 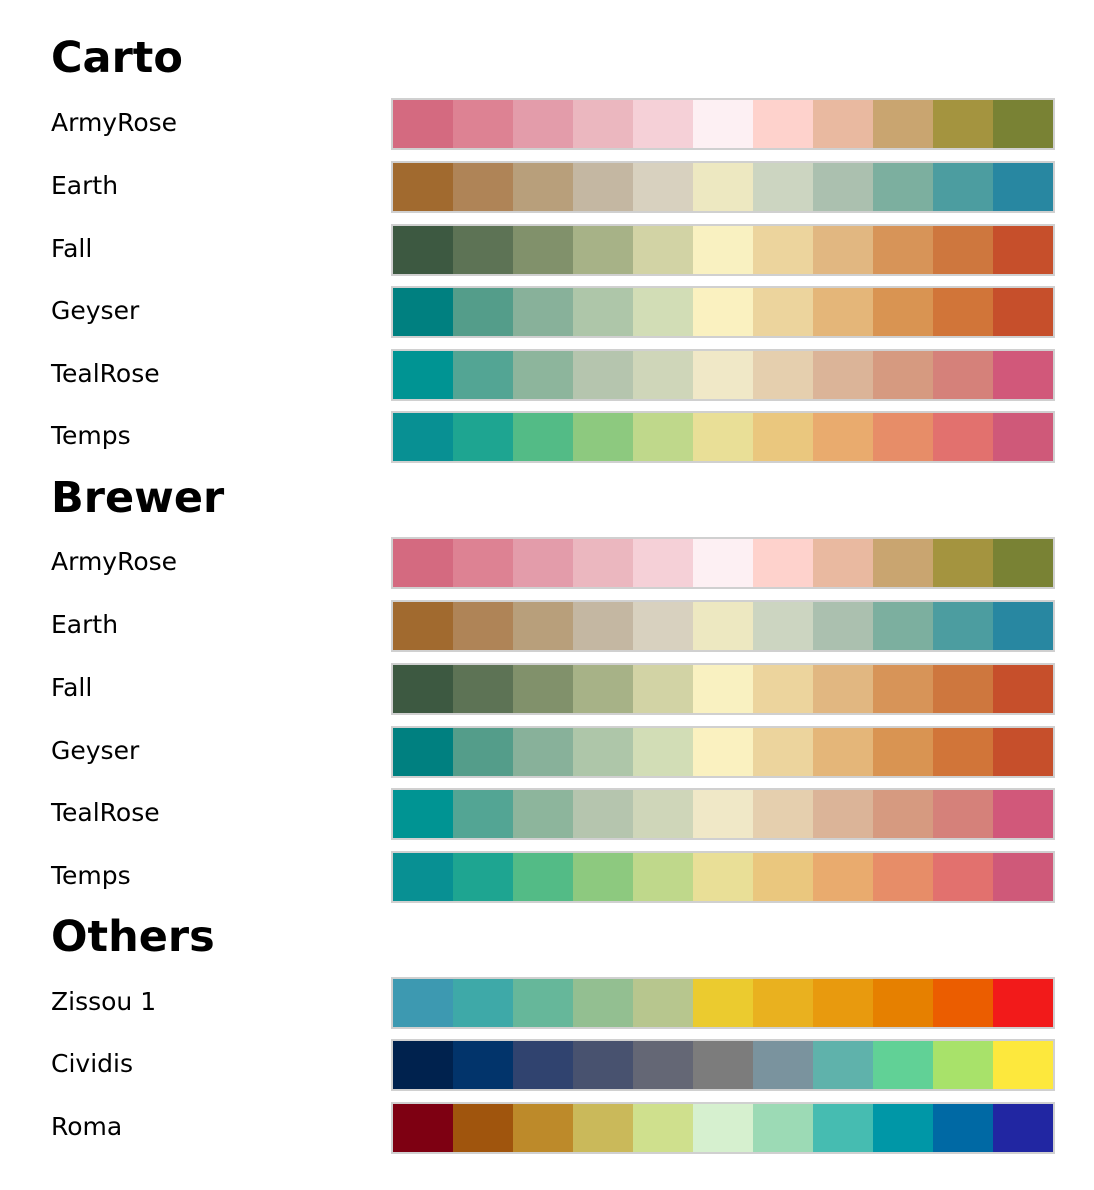 I want to click on palette-label: Geyser, so click(x=95, y=310).